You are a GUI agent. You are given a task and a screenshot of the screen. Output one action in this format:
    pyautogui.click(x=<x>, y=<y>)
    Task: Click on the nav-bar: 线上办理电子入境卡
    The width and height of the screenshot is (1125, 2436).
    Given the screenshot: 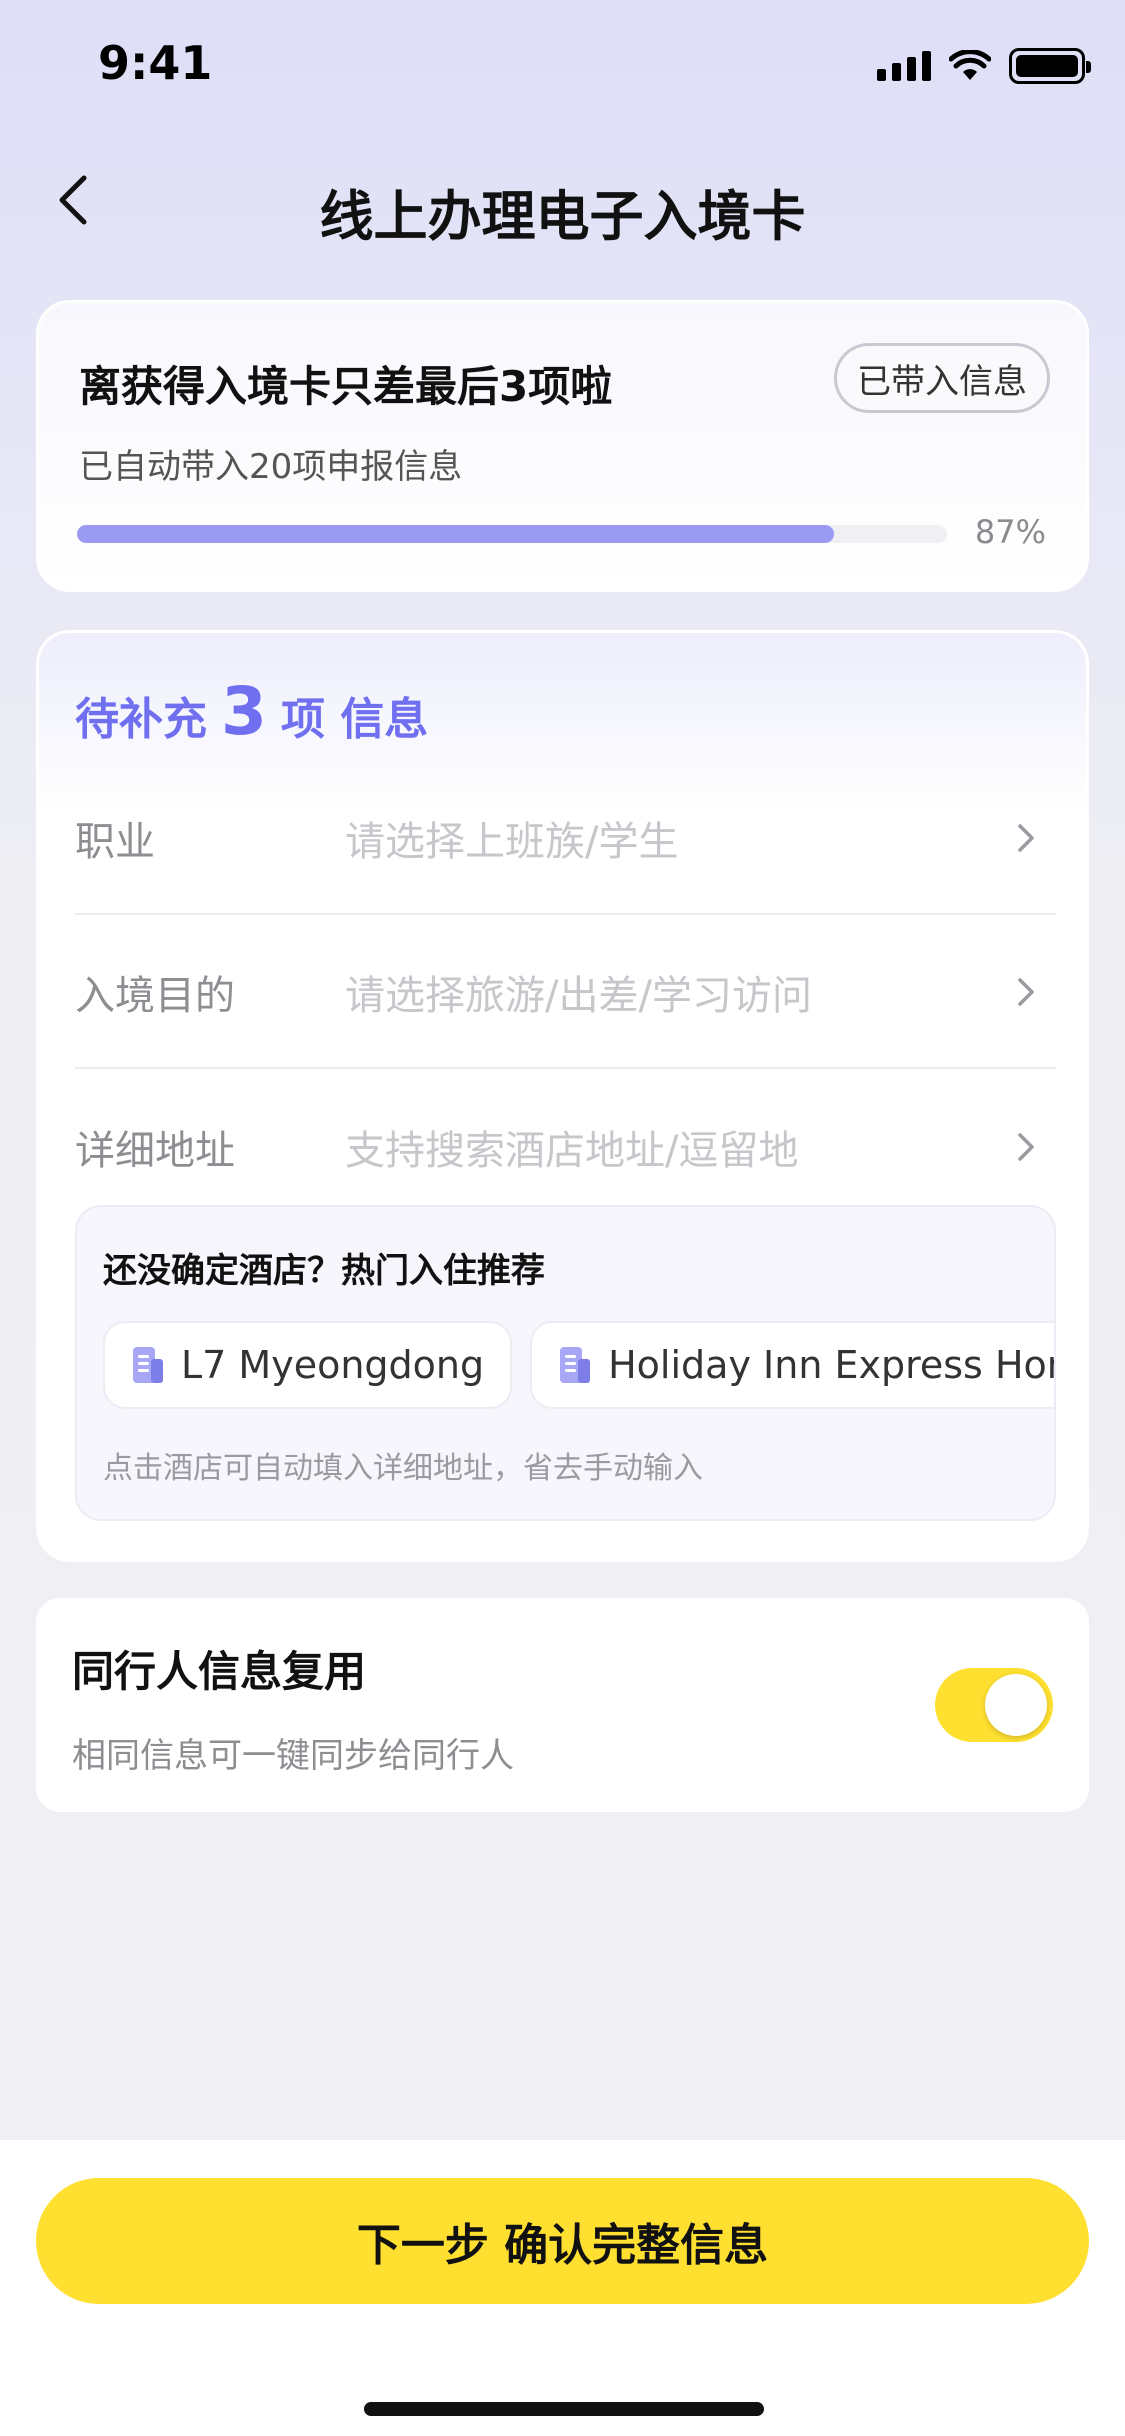 What is the action you would take?
    pyautogui.click(x=562, y=200)
    